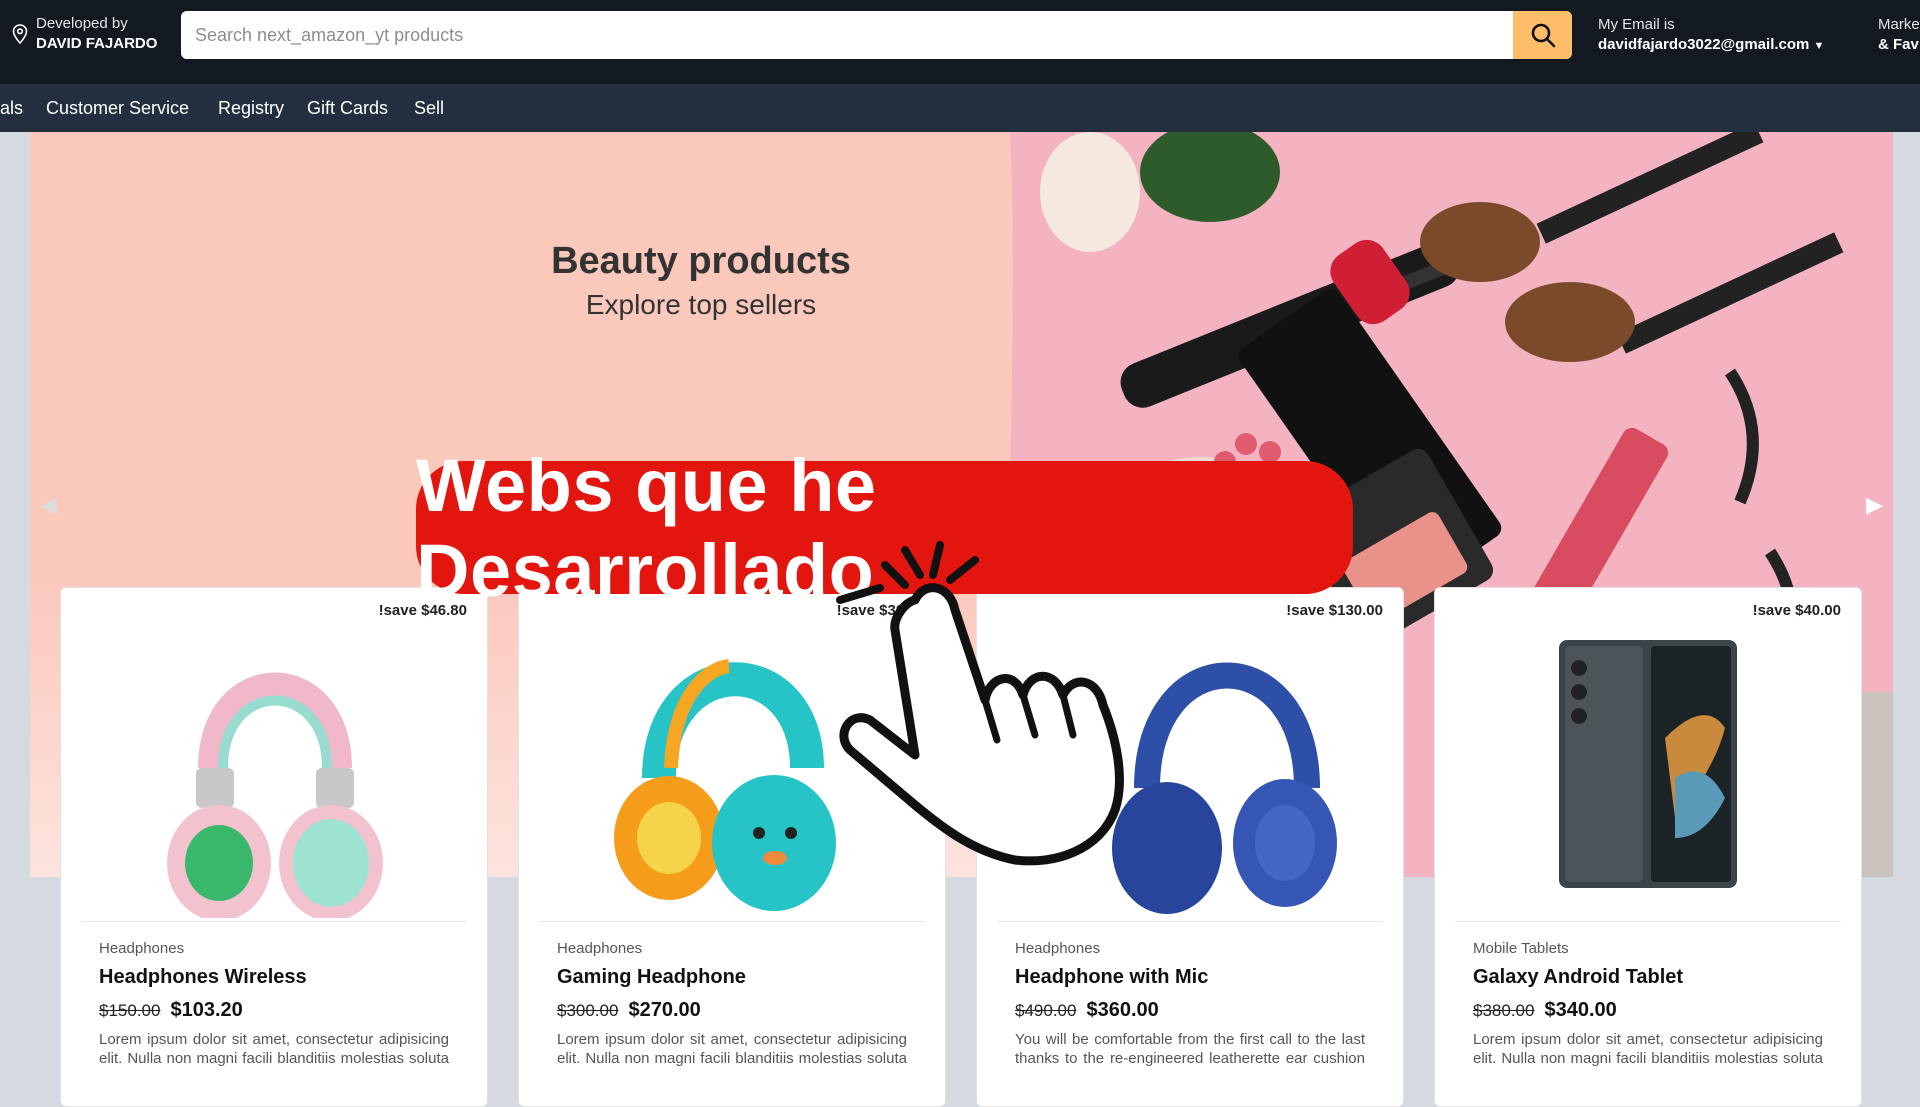  What do you see at coordinates (1796, 610) in the screenshot?
I see `save-badge: !save $40.00` at bounding box center [1796, 610].